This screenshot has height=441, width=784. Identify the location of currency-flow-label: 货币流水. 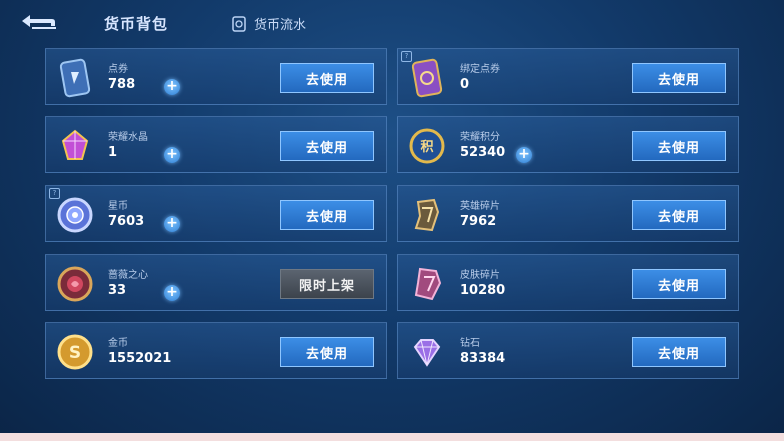
(280, 25).